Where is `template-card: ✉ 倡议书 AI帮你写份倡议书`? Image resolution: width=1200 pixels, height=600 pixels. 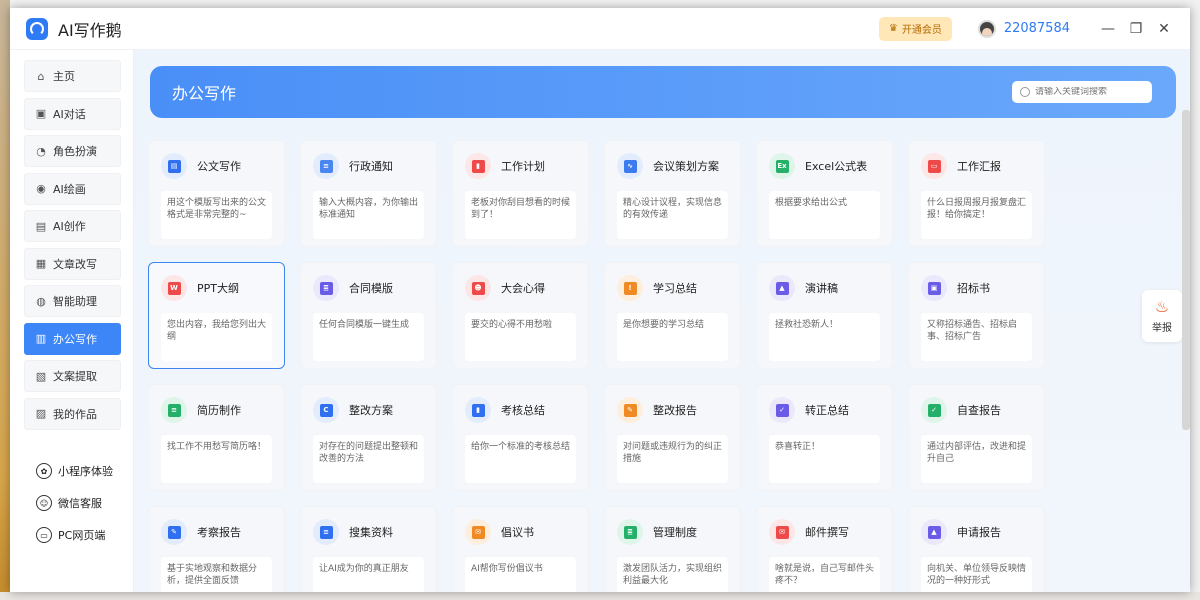 template-card: ✉ 倡议书 AI帮你写份倡议书 is located at coordinates (520, 549).